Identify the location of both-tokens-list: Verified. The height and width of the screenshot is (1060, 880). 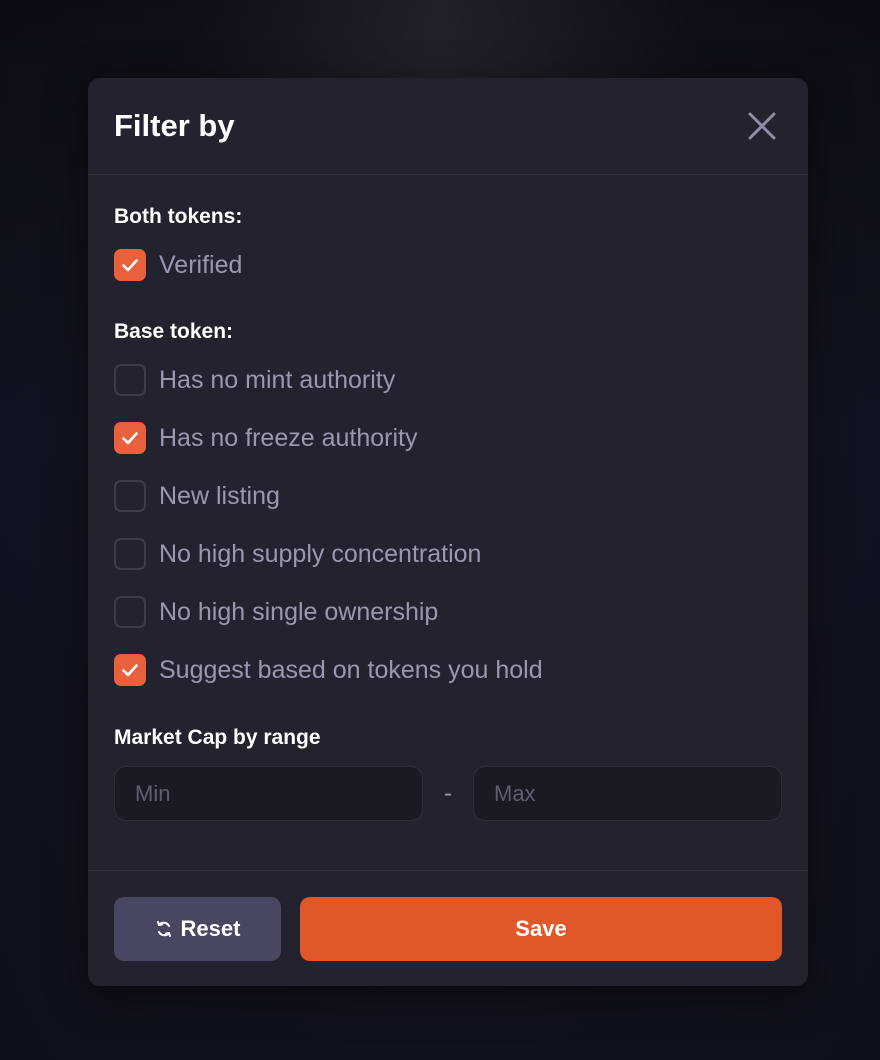
(448, 265).